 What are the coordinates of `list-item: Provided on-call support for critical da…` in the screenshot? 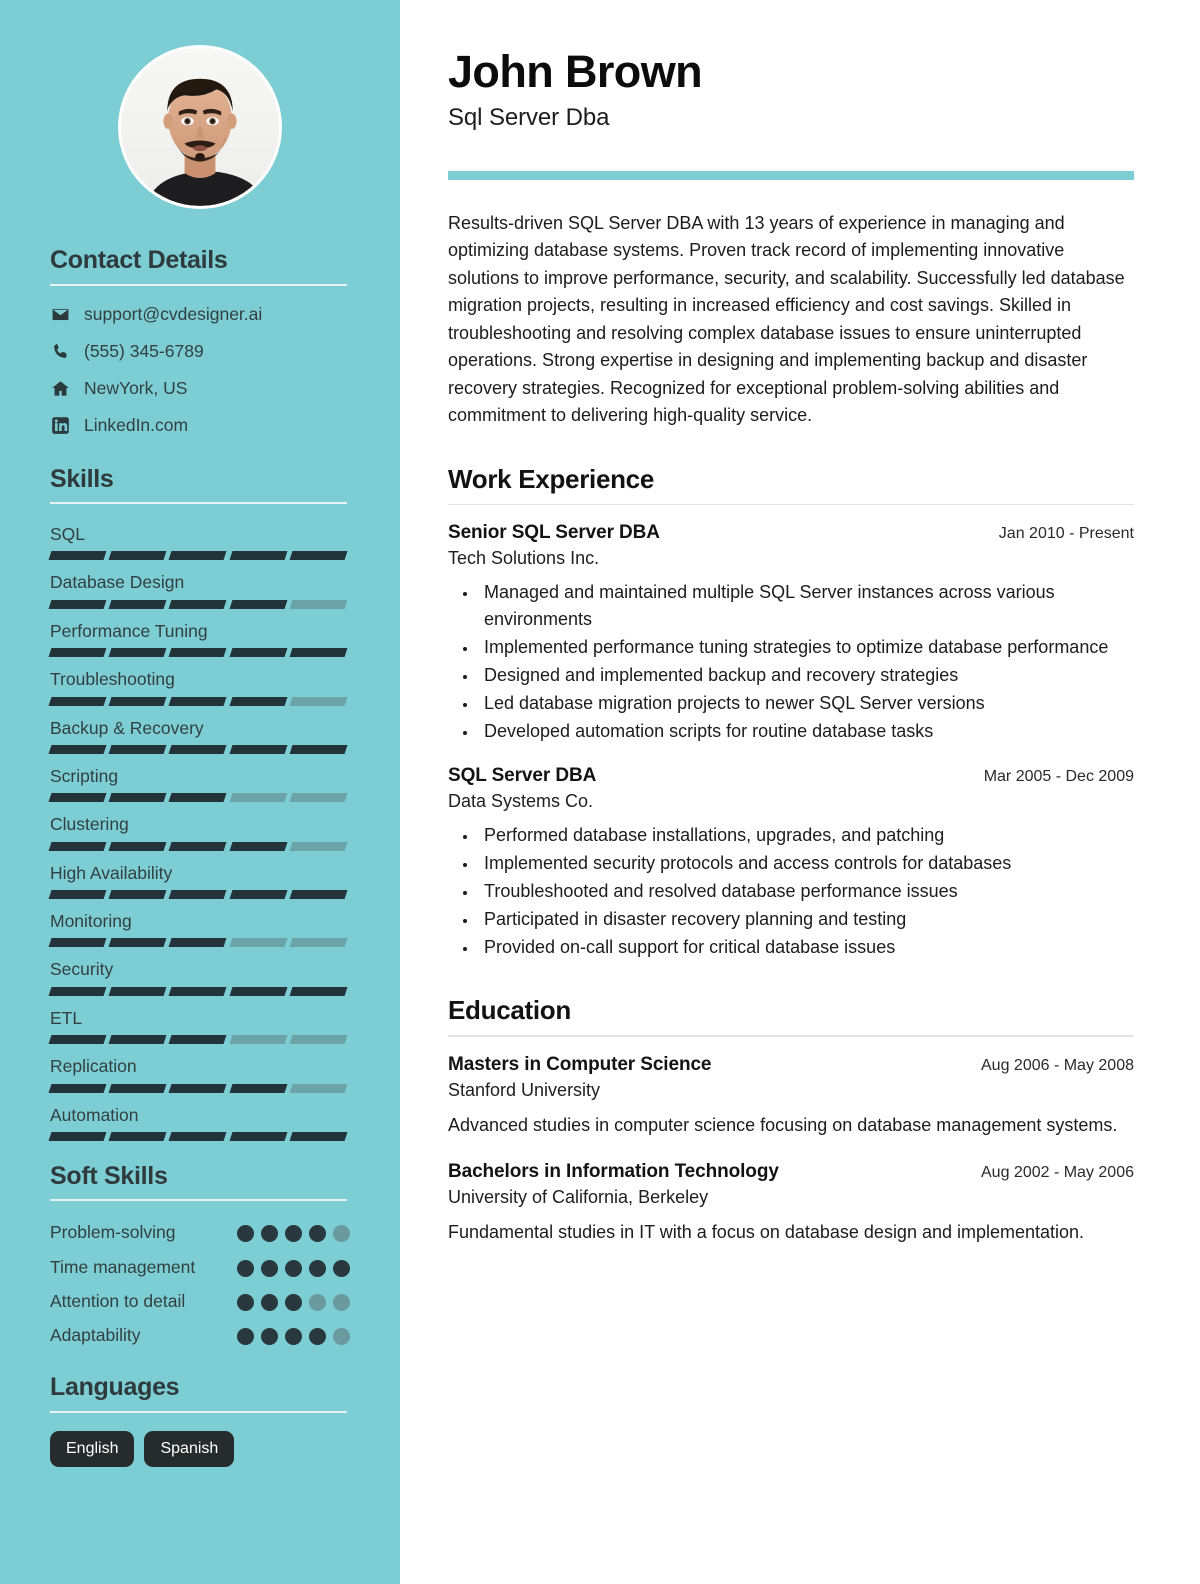 It's located at (806, 947).